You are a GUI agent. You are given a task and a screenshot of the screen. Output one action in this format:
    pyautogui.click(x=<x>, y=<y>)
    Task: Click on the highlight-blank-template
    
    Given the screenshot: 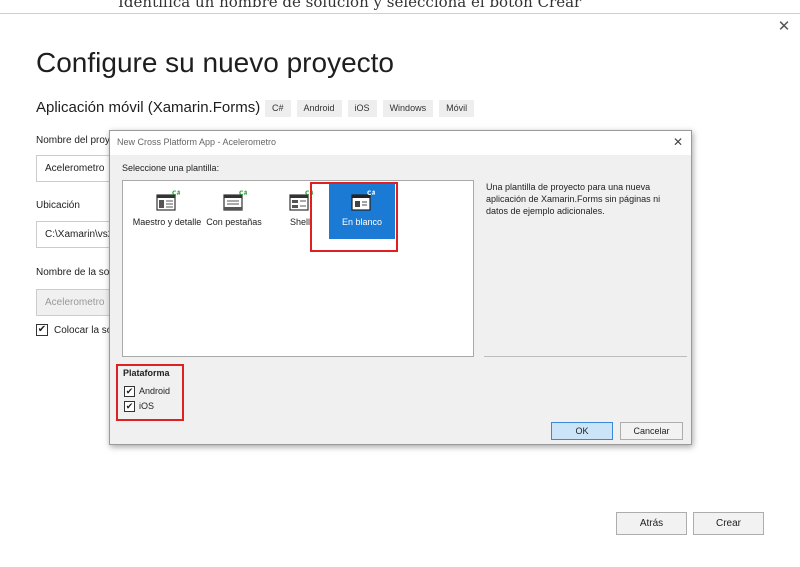 What is the action you would take?
    pyautogui.click(x=354, y=217)
    